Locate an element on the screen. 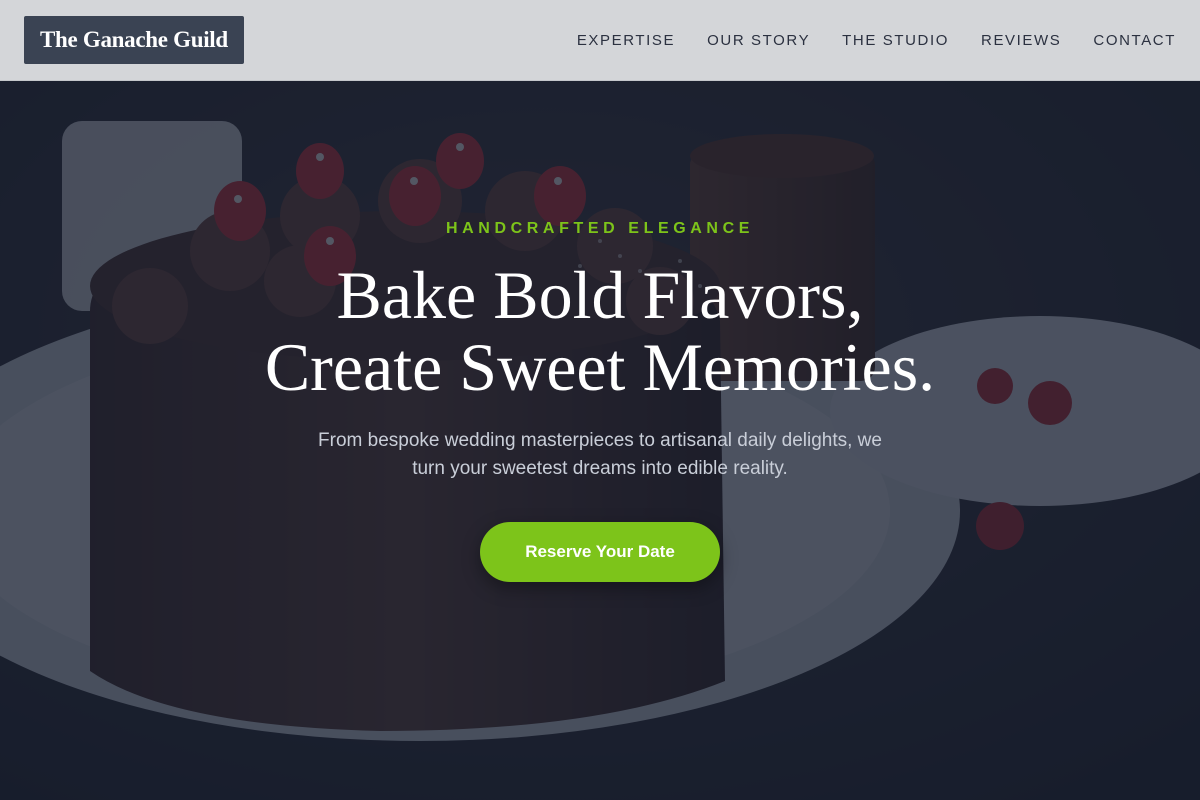  hero-headline-line-2: Create Sweet Memories. is located at coordinates (600, 367).